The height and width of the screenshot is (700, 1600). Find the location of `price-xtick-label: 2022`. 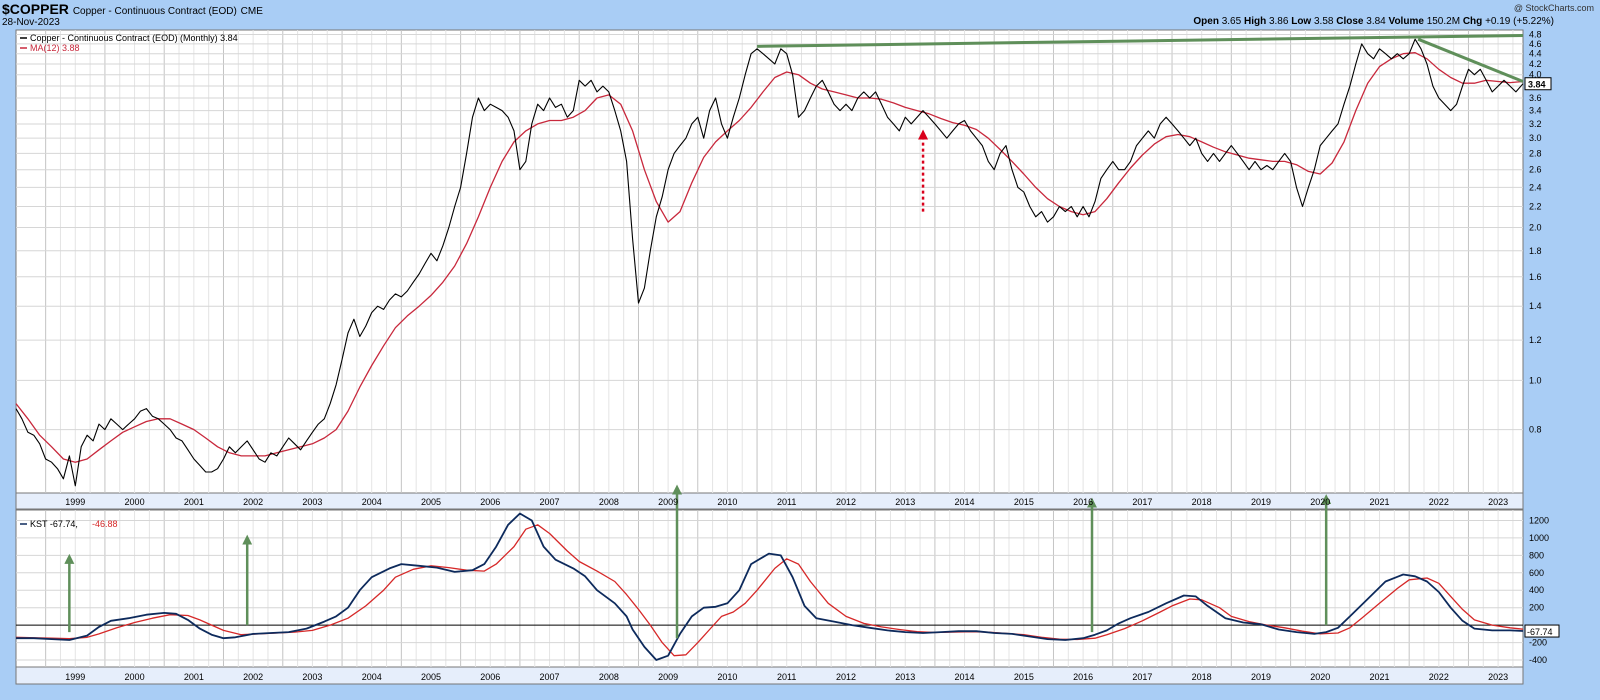

price-xtick-label: 2022 is located at coordinates (1439, 502).